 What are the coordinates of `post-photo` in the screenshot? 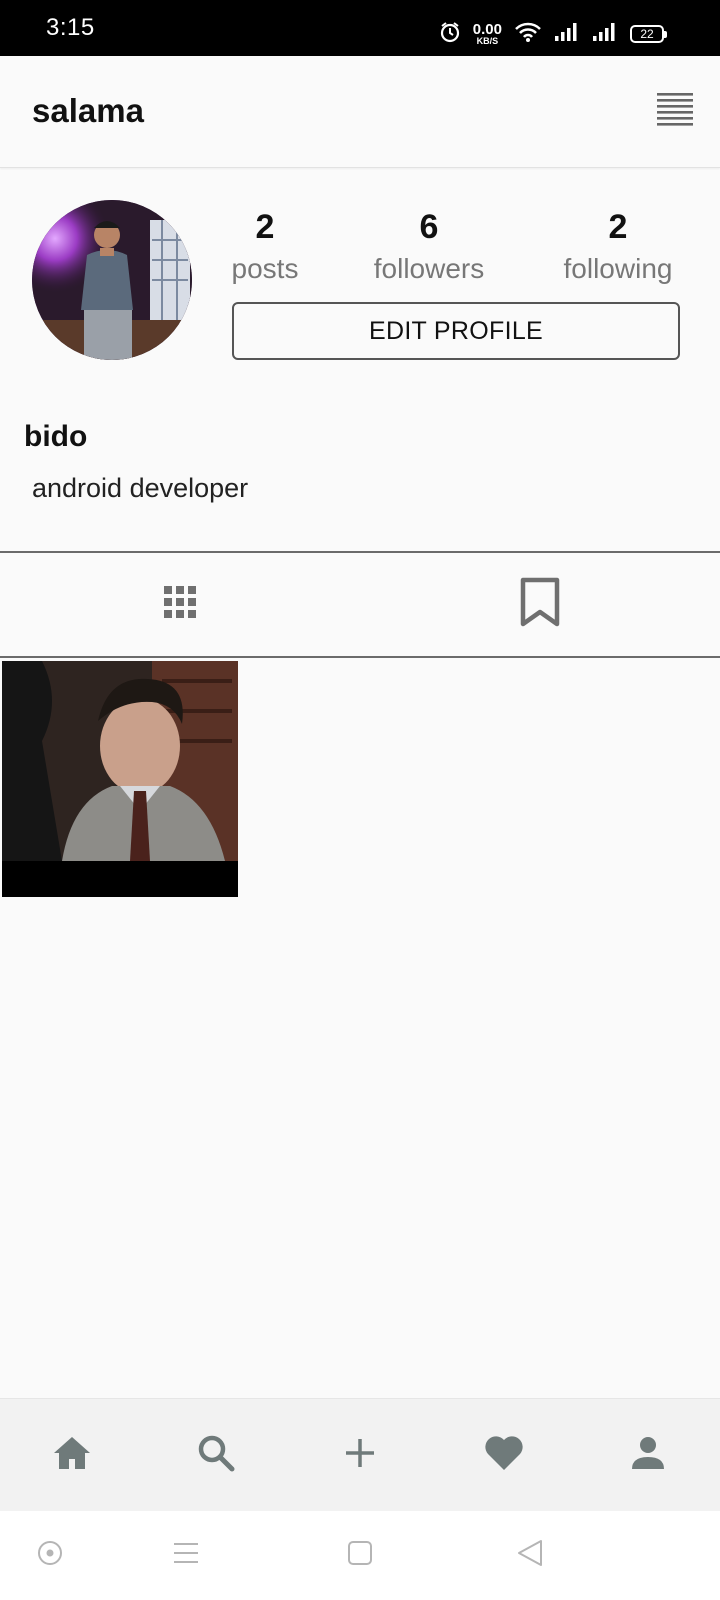 It's located at (120, 779).